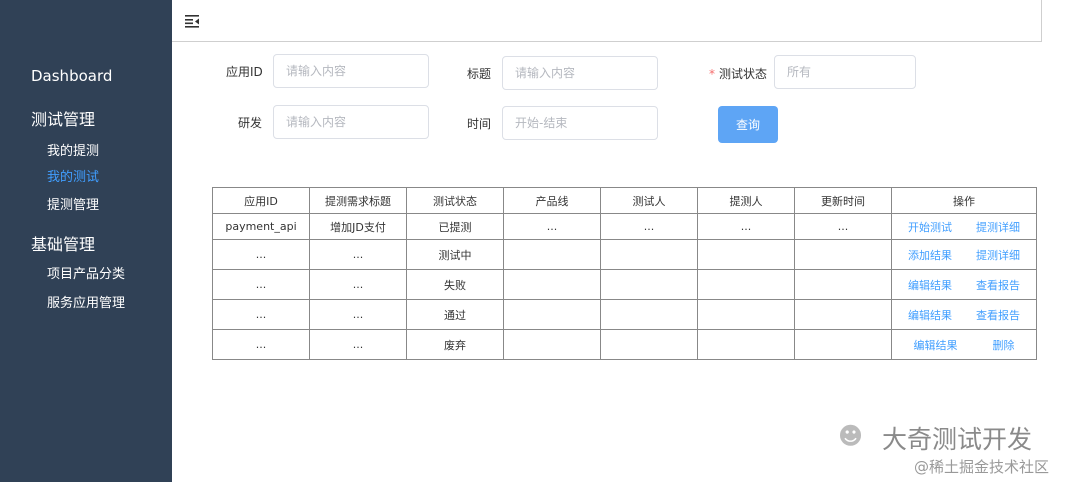  What do you see at coordinates (552, 200) in the screenshot?
I see `table-header-cell: 产品线` at bounding box center [552, 200].